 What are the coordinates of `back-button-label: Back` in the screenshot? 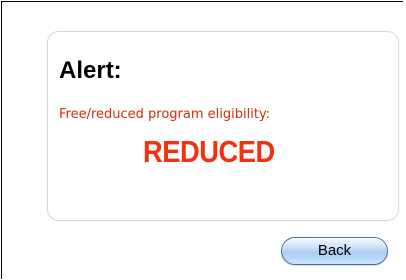 It's located at (334, 250).